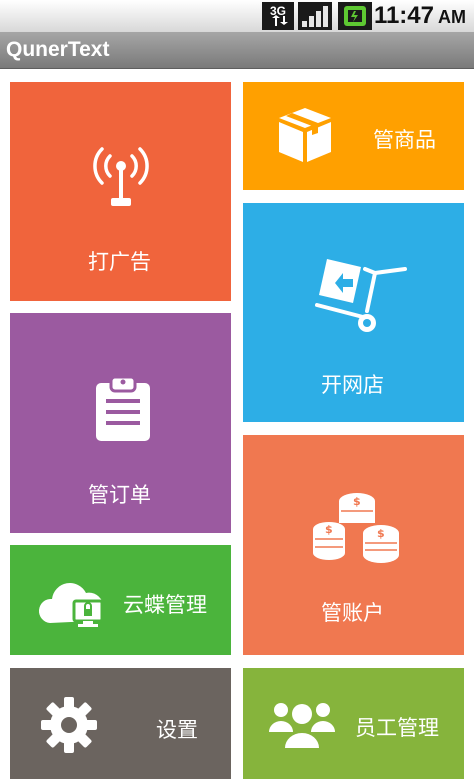 The width and height of the screenshot is (474, 779). I want to click on status-clock: 11:47 AM, so click(420, 16).